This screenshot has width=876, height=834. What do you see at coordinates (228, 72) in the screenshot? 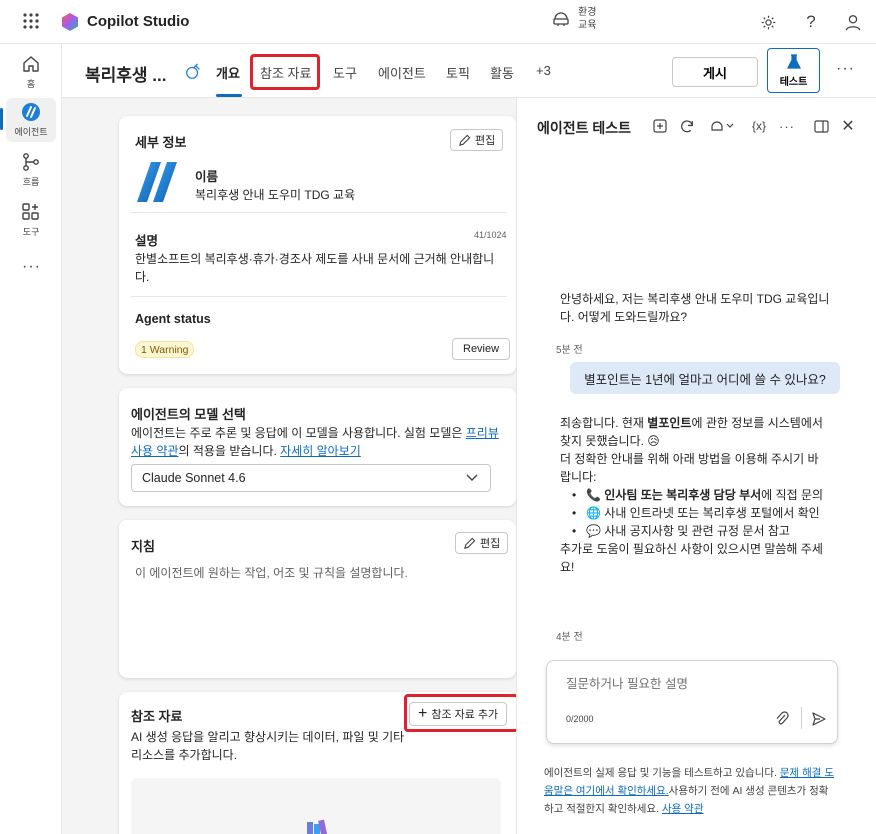
I see `tab-overview: 개요` at bounding box center [228, 72].